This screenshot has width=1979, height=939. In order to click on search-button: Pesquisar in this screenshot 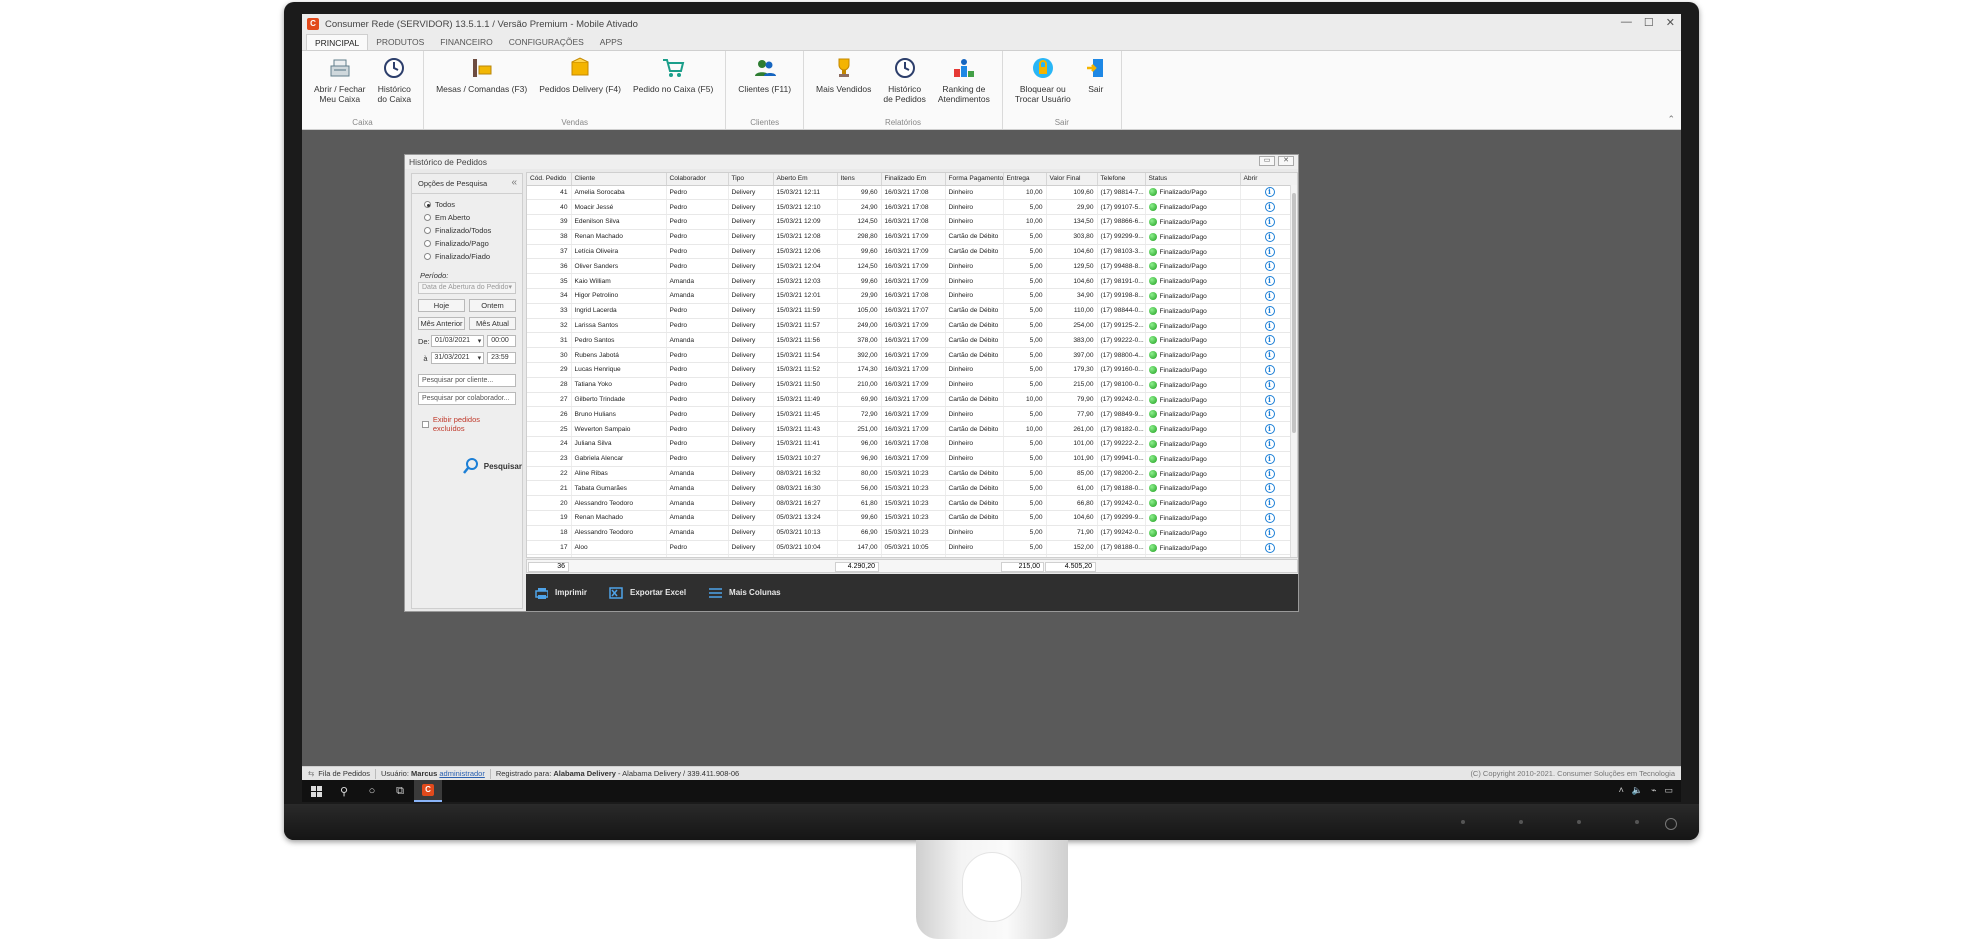, I will do `click(492, 466)`.